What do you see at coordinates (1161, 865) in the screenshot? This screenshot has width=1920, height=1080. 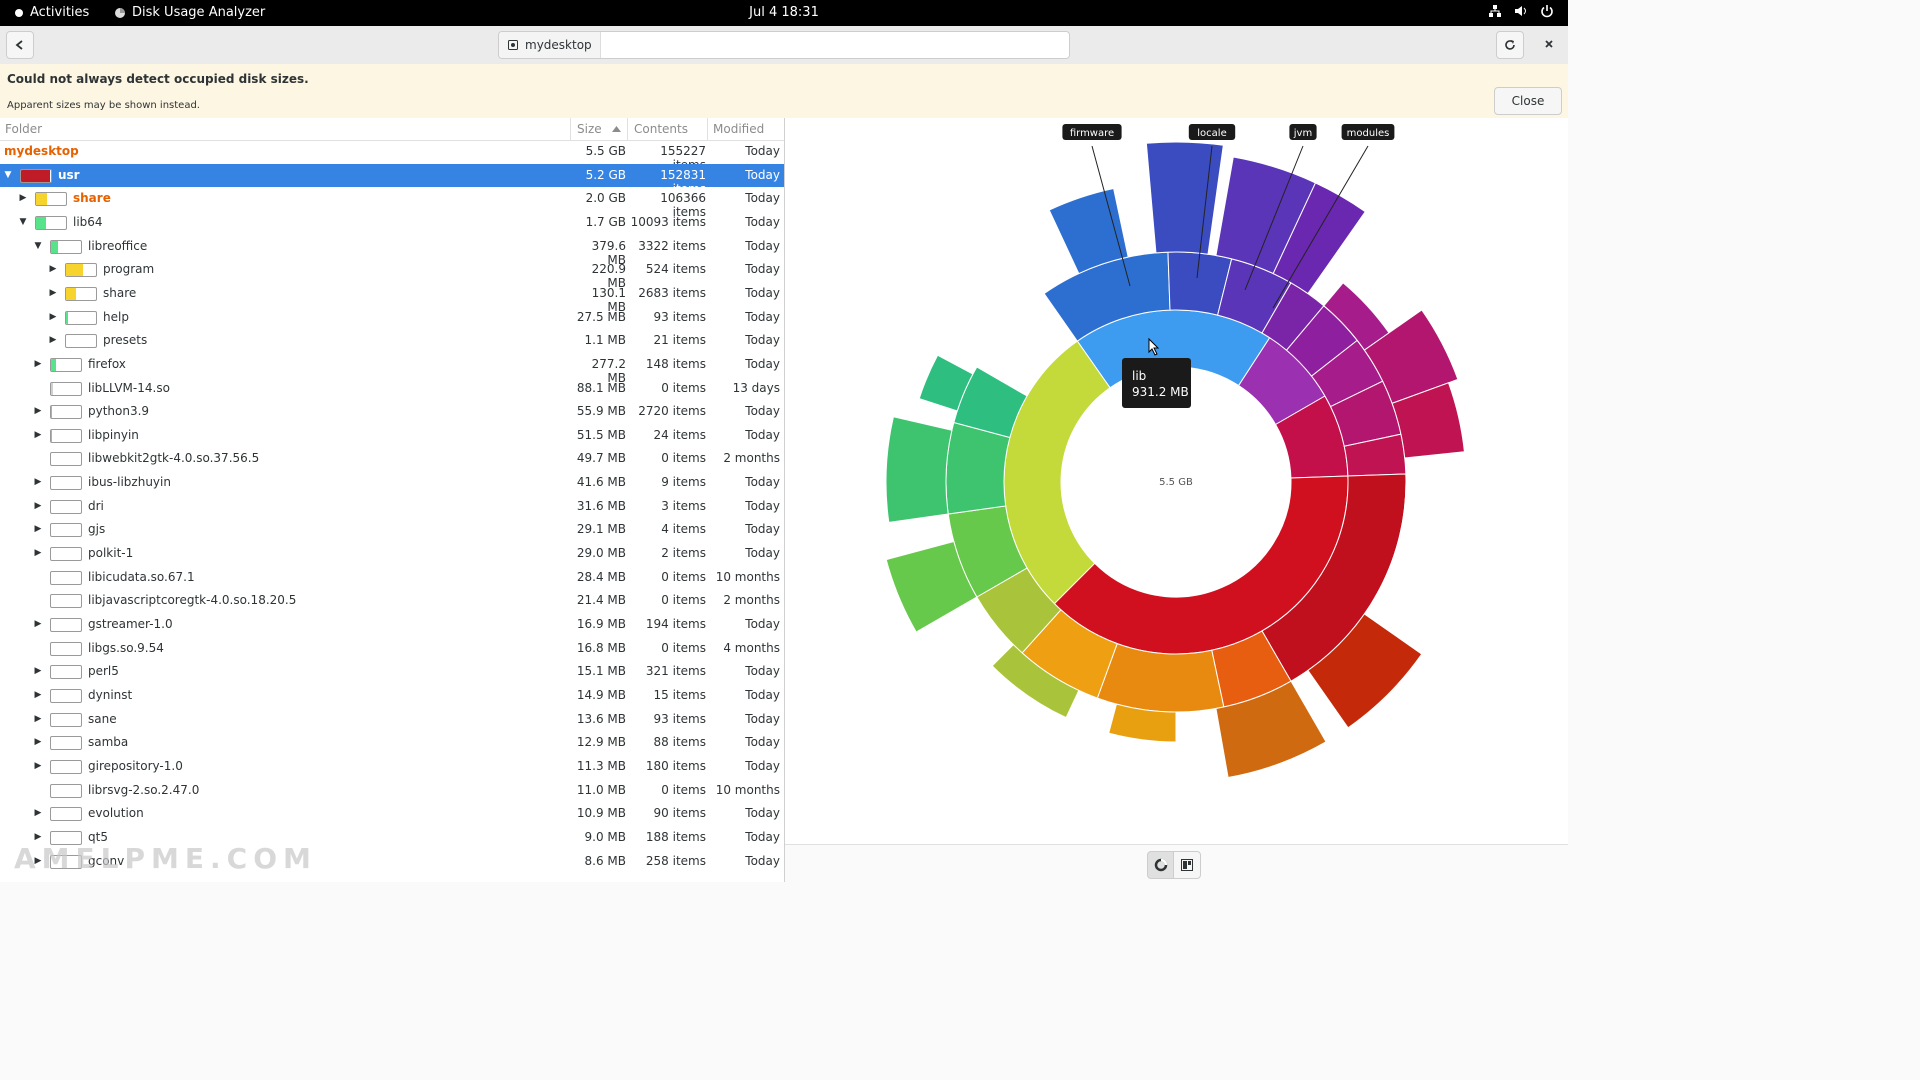 I see `rings-view-button` at bounding box center [1161, 865].